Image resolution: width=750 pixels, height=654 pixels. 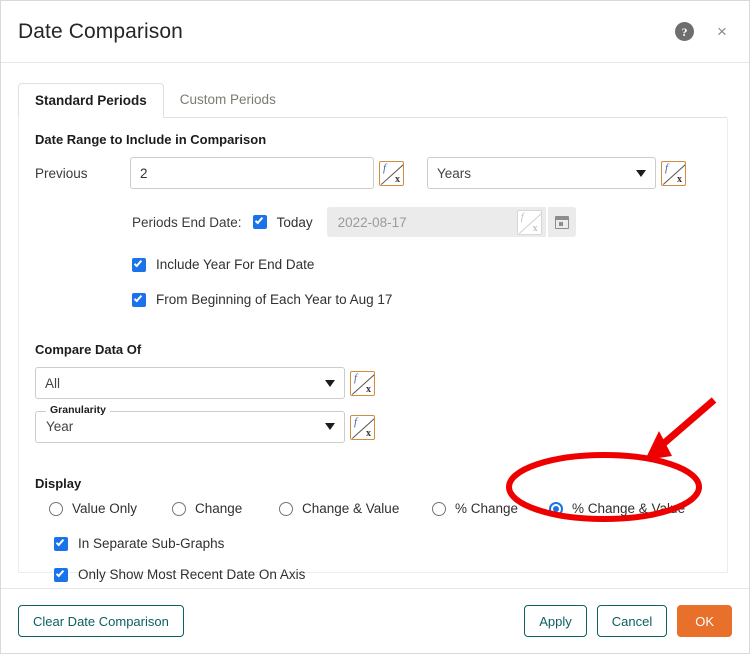 I want to click on radio-value-only-label: Value Only, so click(x=105, y=508).